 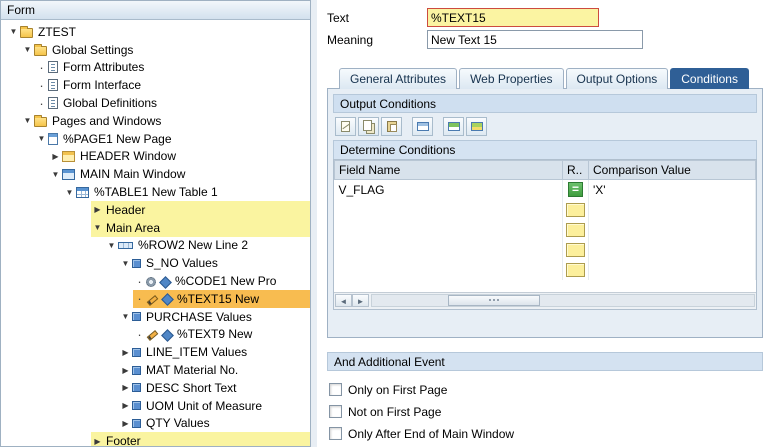 What do you see at coordinates (155, 174) in the screenshot?
I see `tree-item-main-main-window: ▼ MAIN Main Window` at bounding box center [155, 174].